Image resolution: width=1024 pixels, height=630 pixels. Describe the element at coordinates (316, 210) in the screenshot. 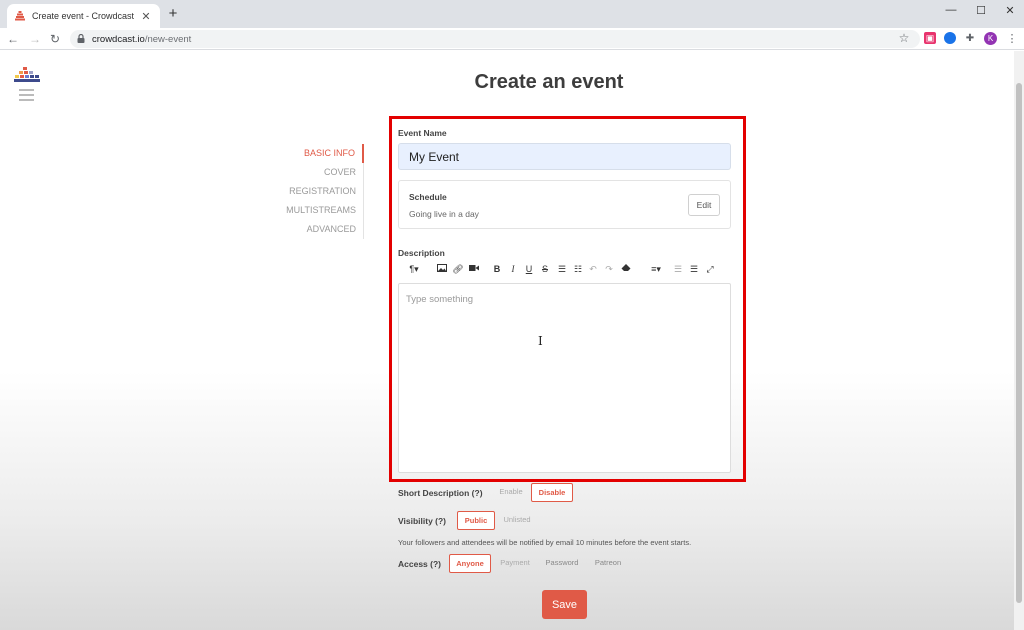

I see `sidenav-item-multistreams: MULTISTREAMS` at that location.